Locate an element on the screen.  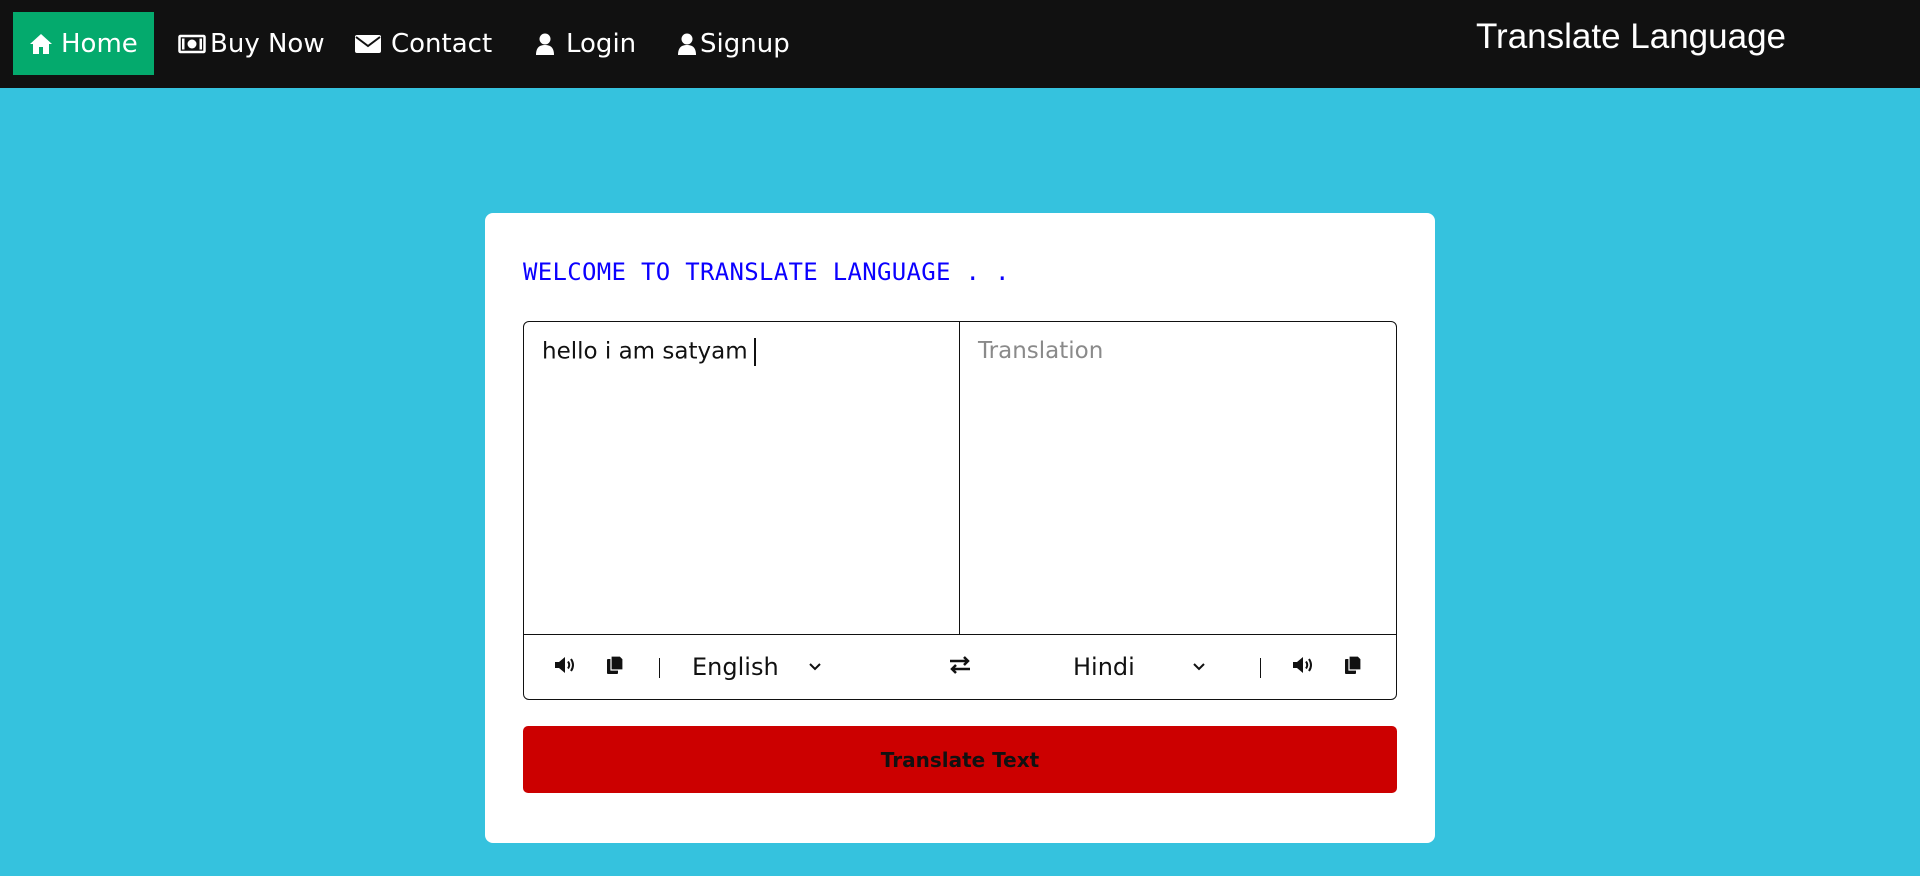
controls-bar: English Hindi is located at coordinates (960, 667).